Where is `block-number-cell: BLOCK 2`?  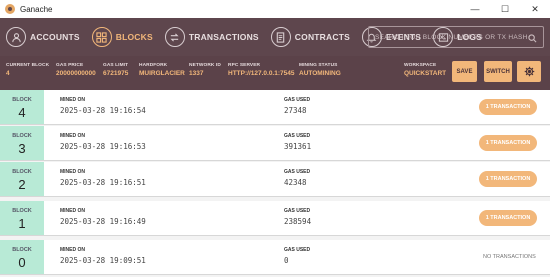
block-number-cell: BLOCK 2 is located at coordinates (22, 179).